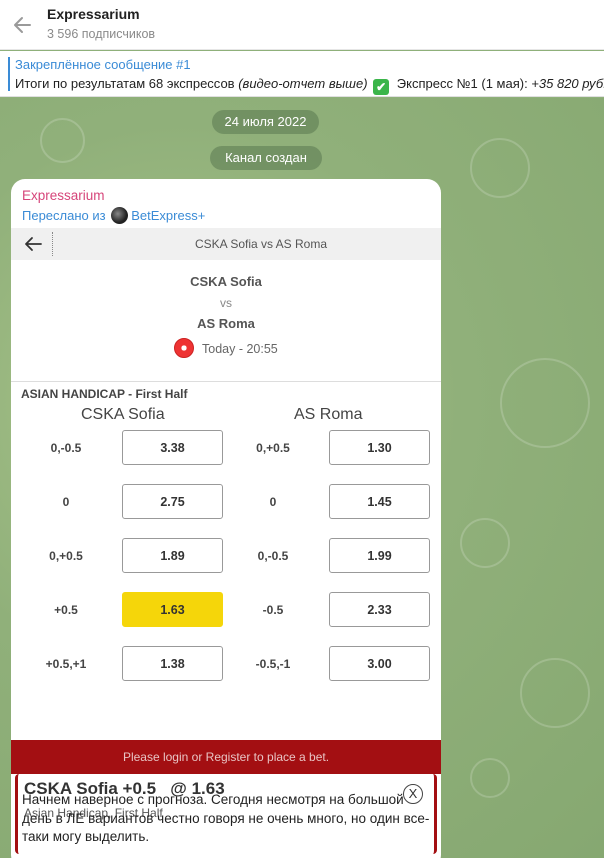  What do you see at coordinates (172, 663) in the screenshot?
I see `odds-button-home: 1.38` at bounding box center [172, 663].